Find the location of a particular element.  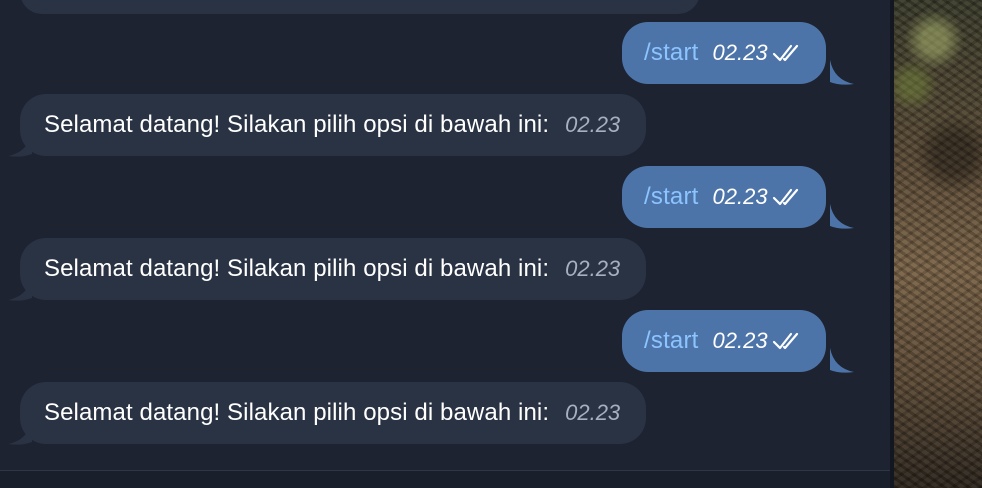

previous-message-bubble is located at coordinates (360, 7).